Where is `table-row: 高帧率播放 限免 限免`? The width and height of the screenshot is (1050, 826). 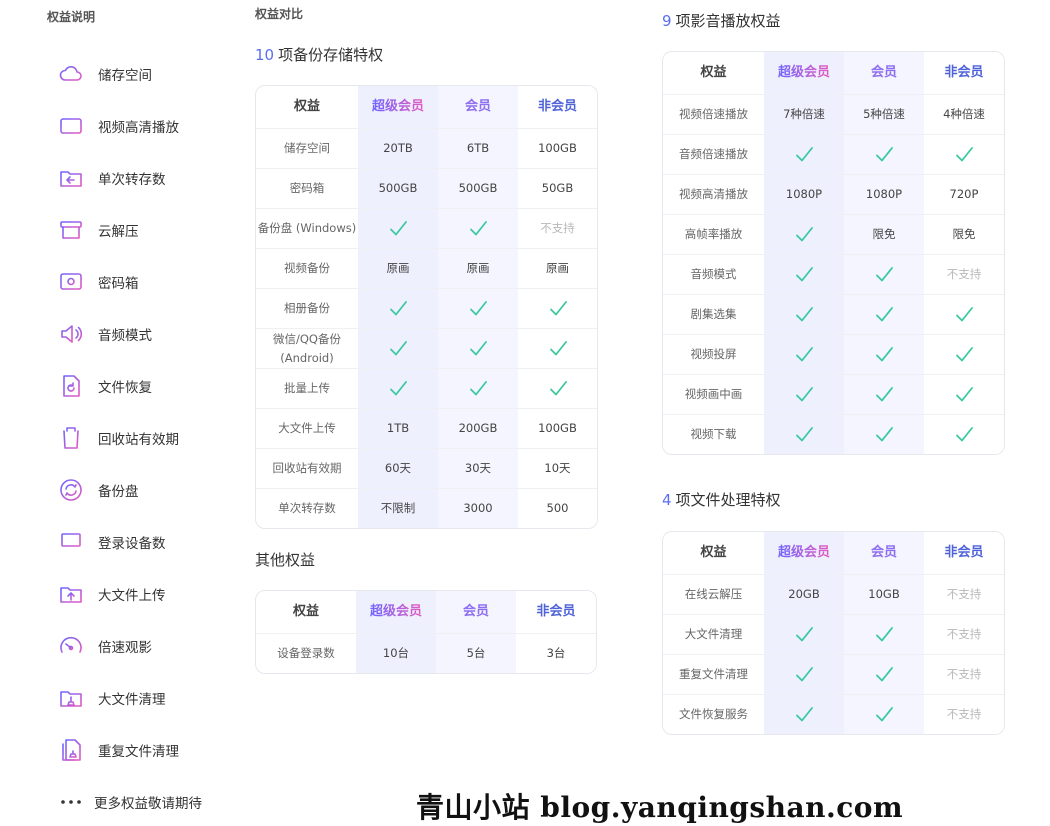
table-row: 高帧率播放 限免 限免 is located at coordinates (833, 234).